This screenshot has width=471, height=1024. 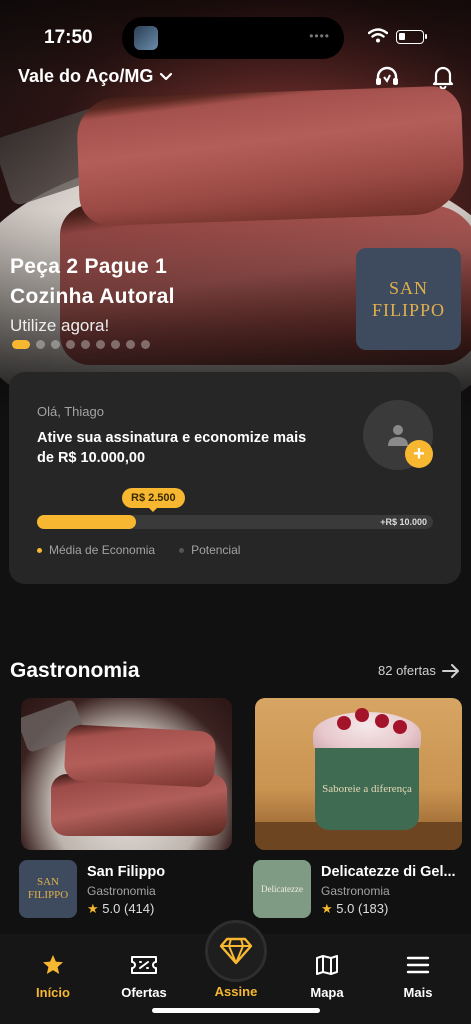 I want to click on section-title: Gastronomia, so click(x=75, y=670).